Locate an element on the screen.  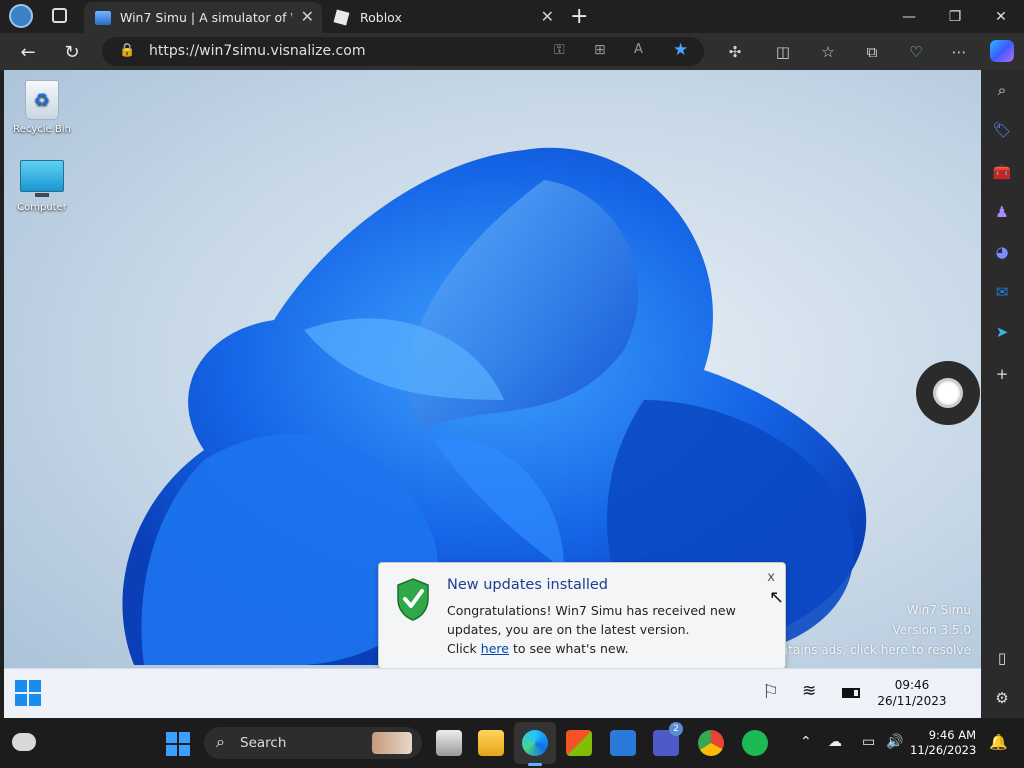
battery-icon is located at coordinates (851, 693).